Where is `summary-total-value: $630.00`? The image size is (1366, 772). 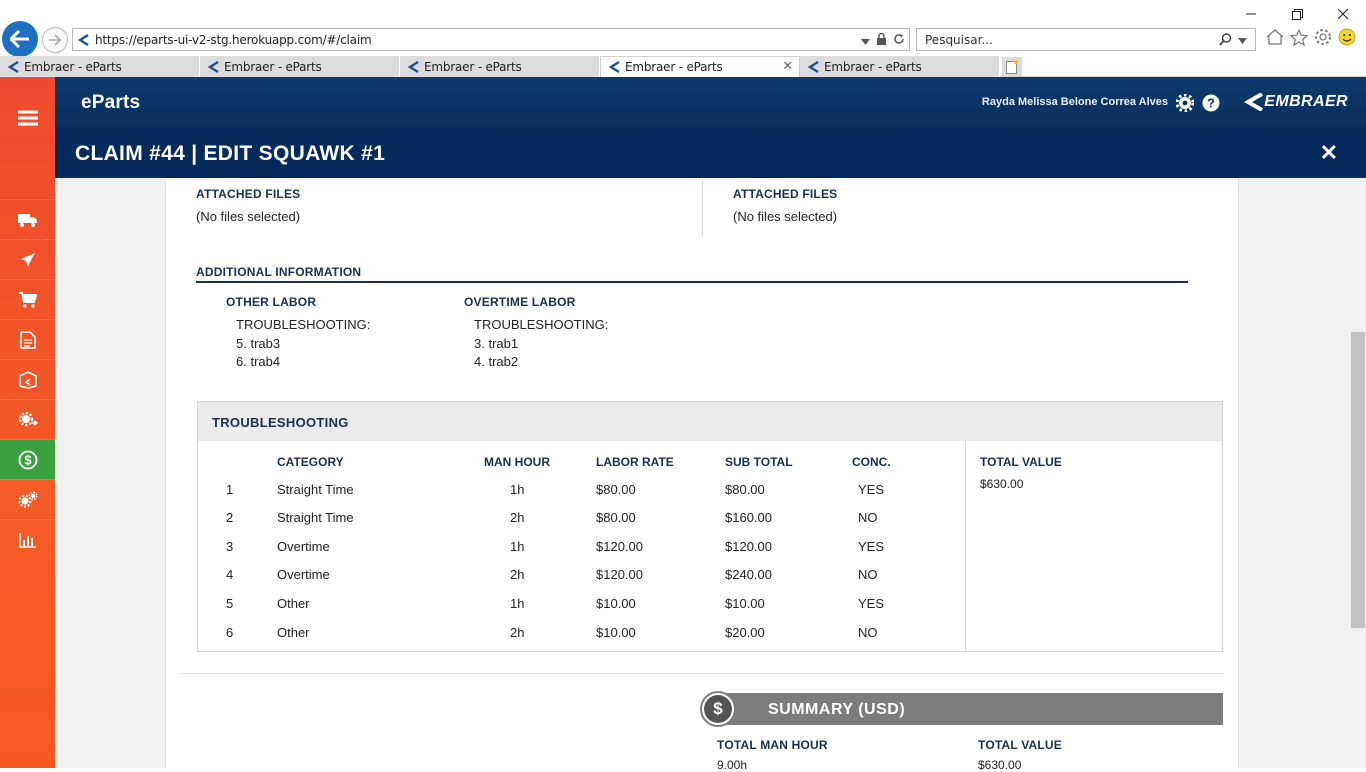 summary-total-value: $630.00 is located at coordinates (1000, 765).